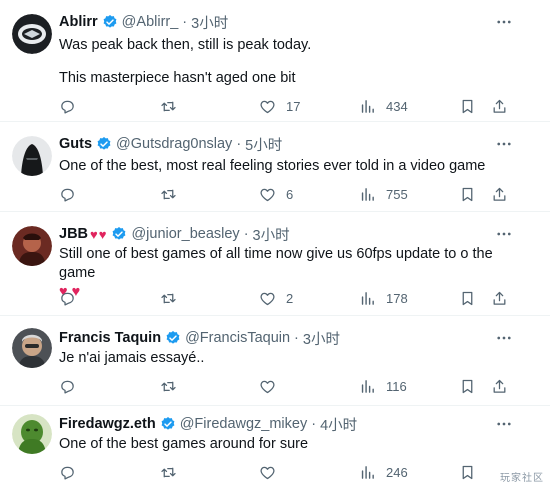  What do you see at coordinates (276, 194) in the screenshot?
I see `like-button: 6` at bounding box center [276, 194].